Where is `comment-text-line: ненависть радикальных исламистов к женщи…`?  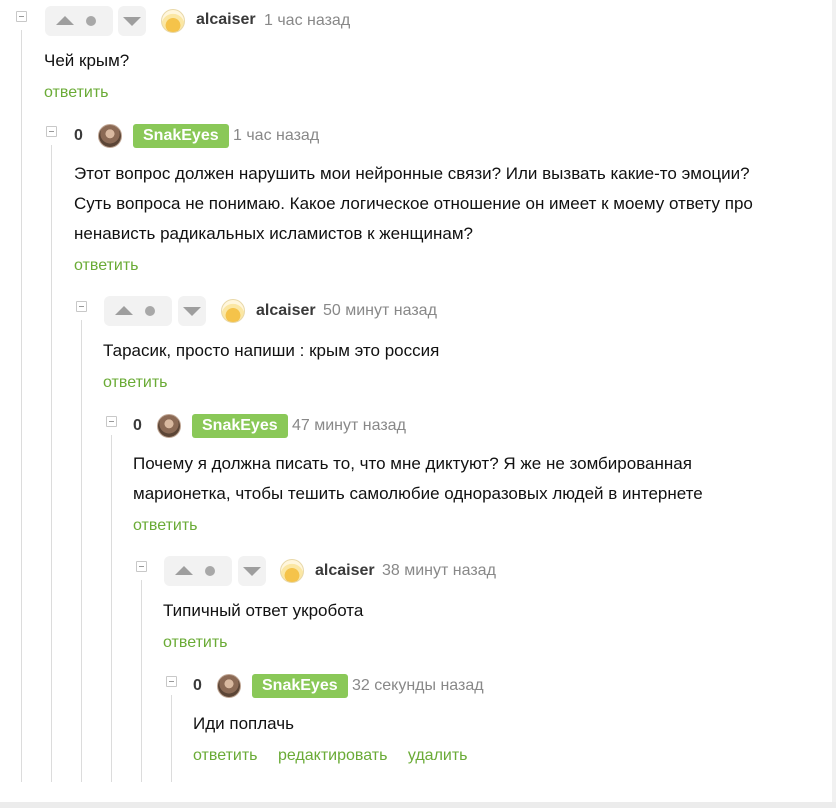 comment-text-line: ненависть радикальных исламистов к женщи… is located at coordinates (273, 233).